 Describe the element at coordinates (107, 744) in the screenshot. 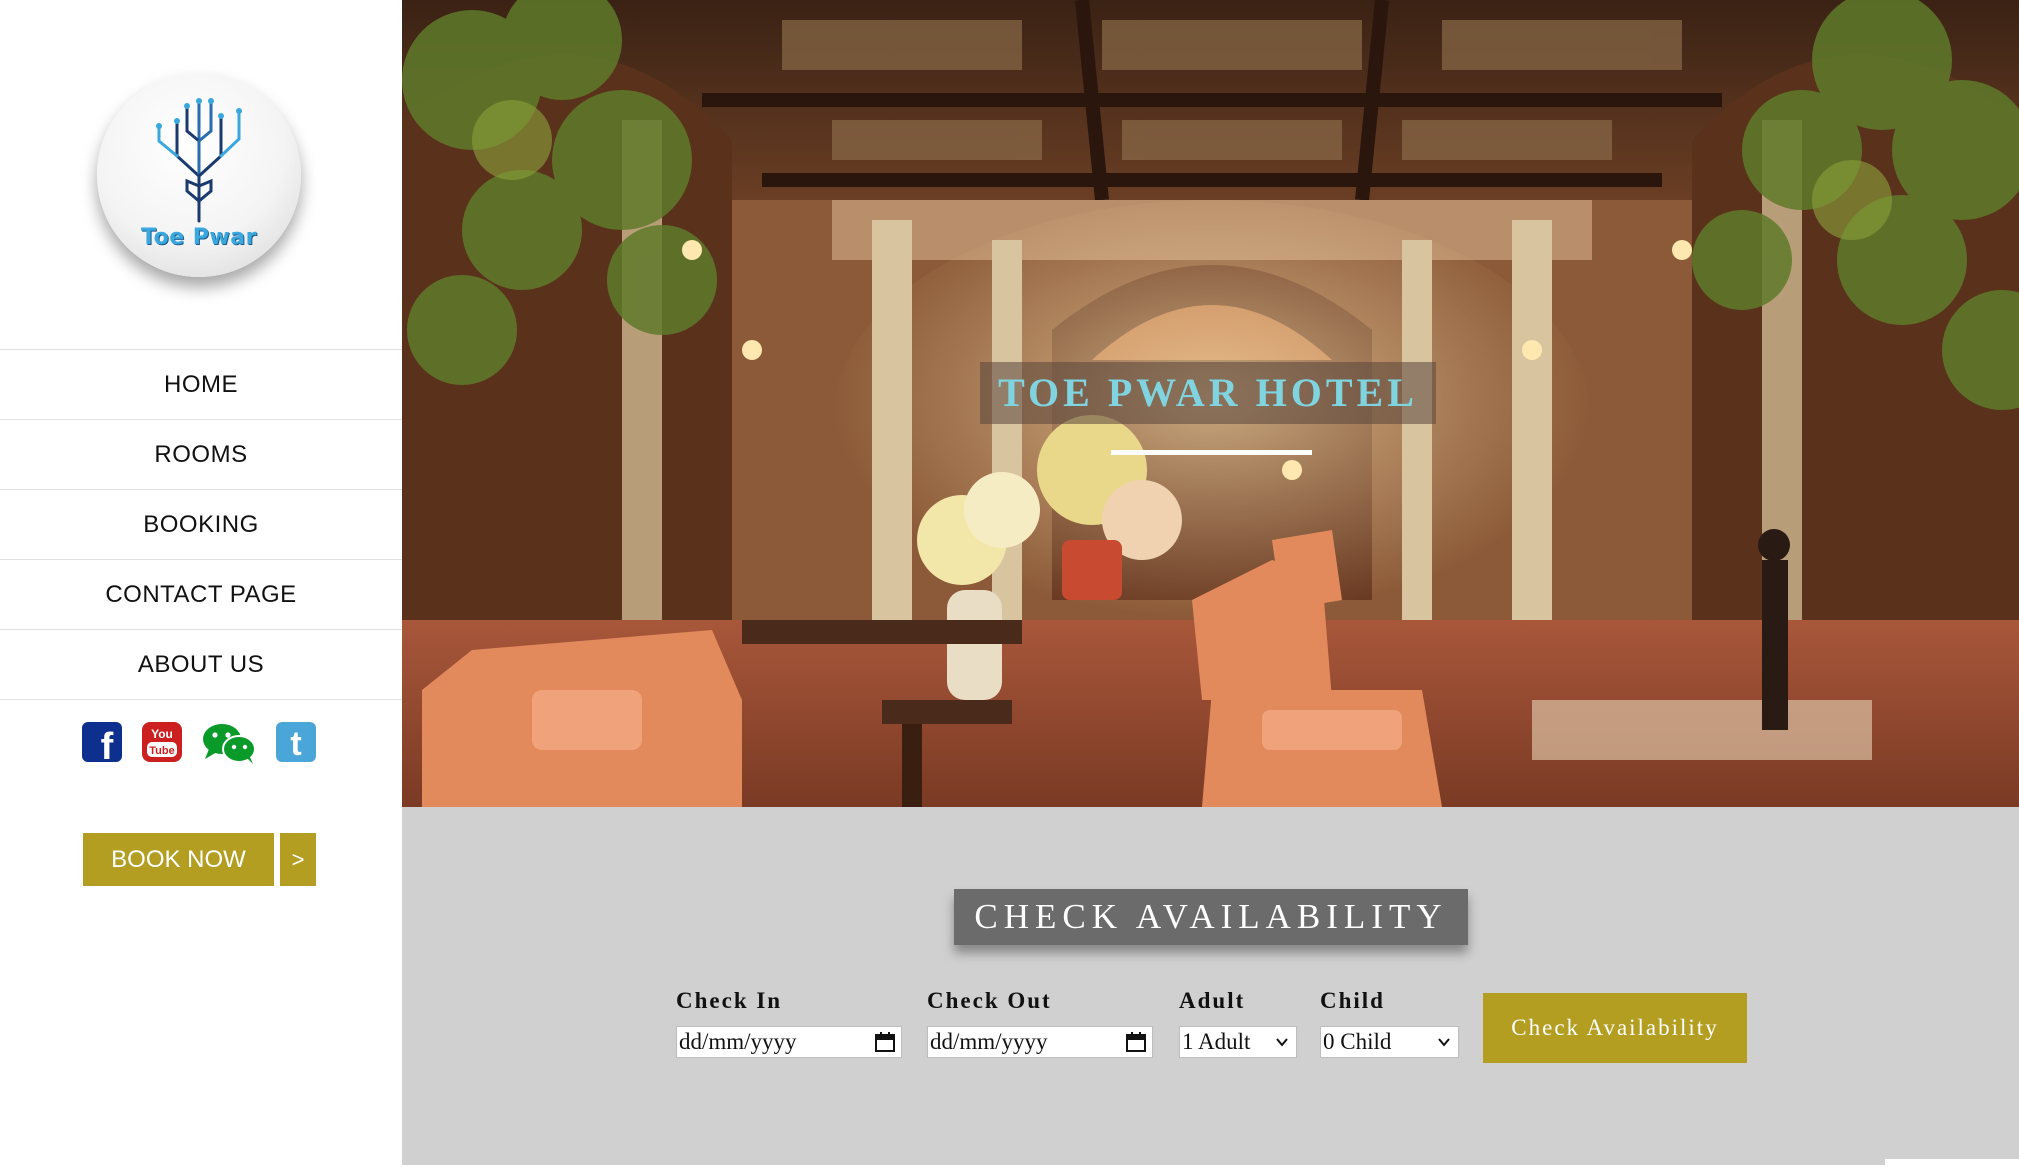

I see `facebook-glyph: f` at that location.